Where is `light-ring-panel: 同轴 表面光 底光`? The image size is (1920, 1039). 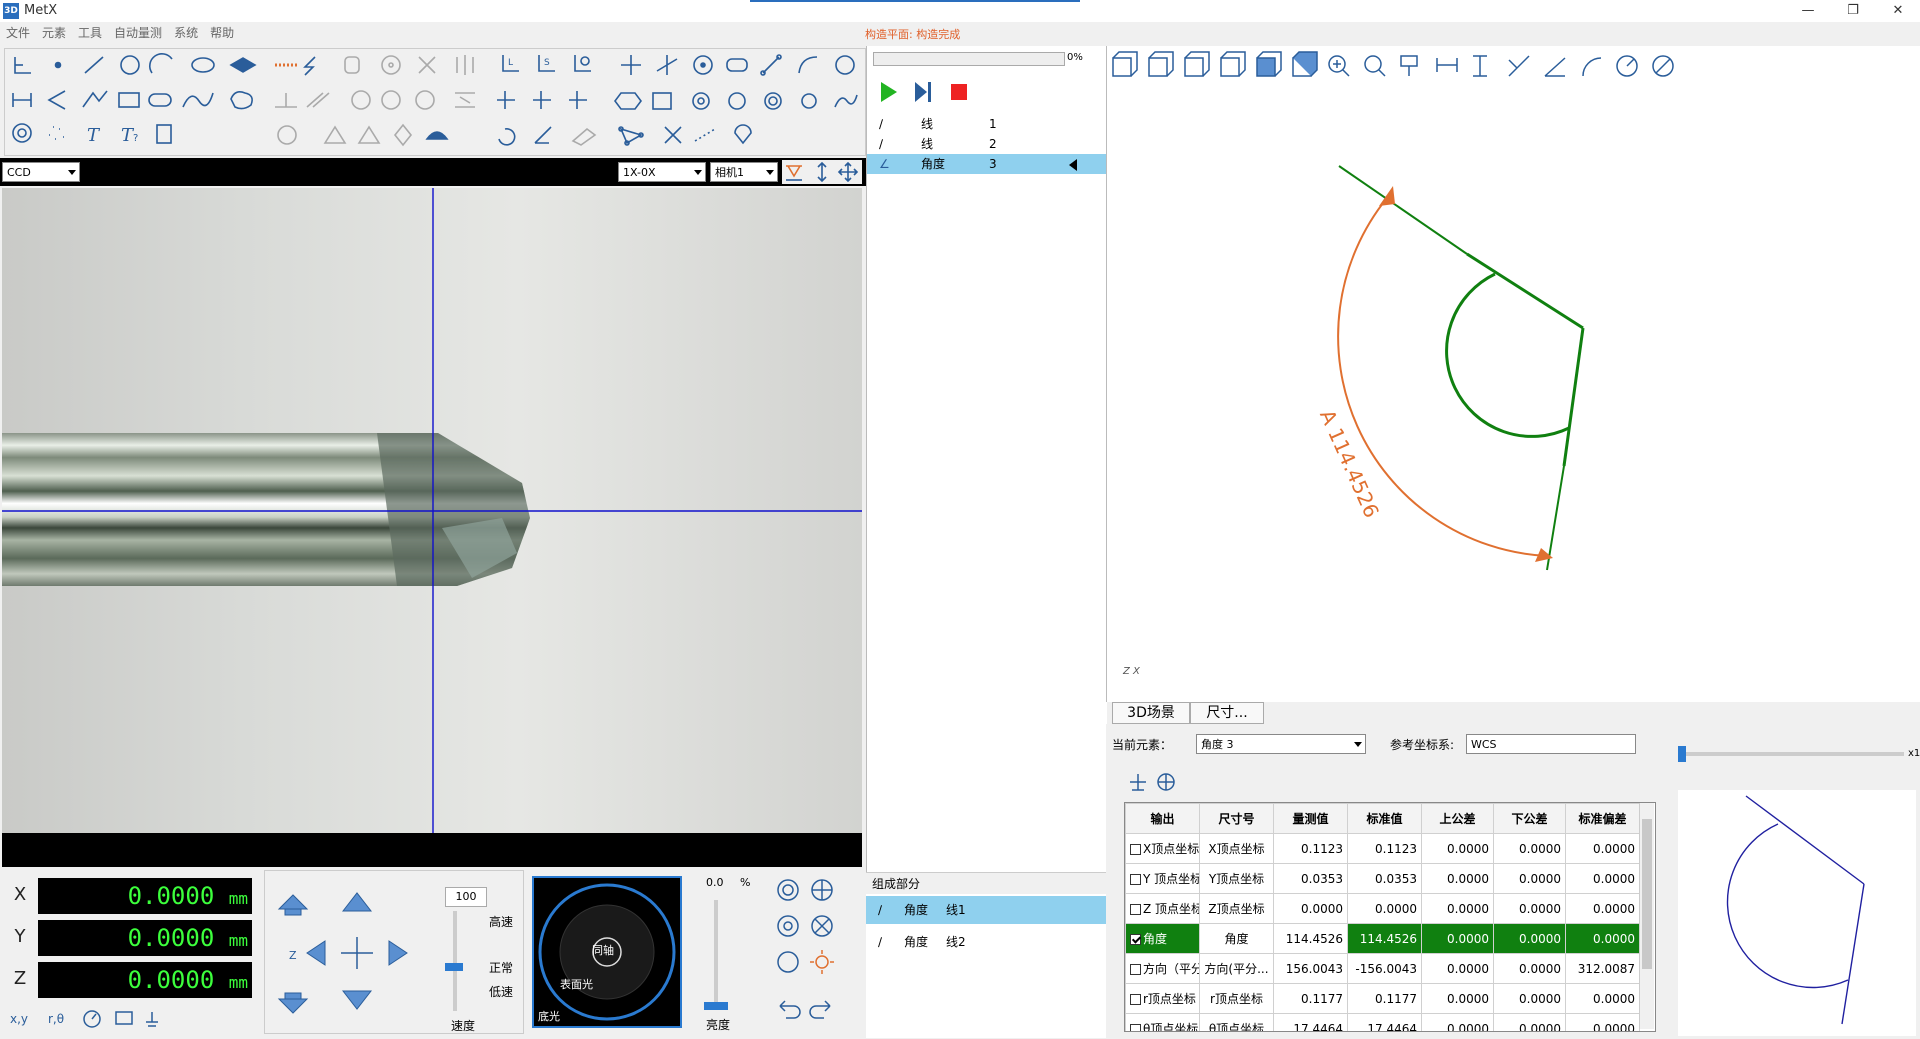 light-ring-panel: 同轴 表面光 底光 is located at coordinates (607, 952).